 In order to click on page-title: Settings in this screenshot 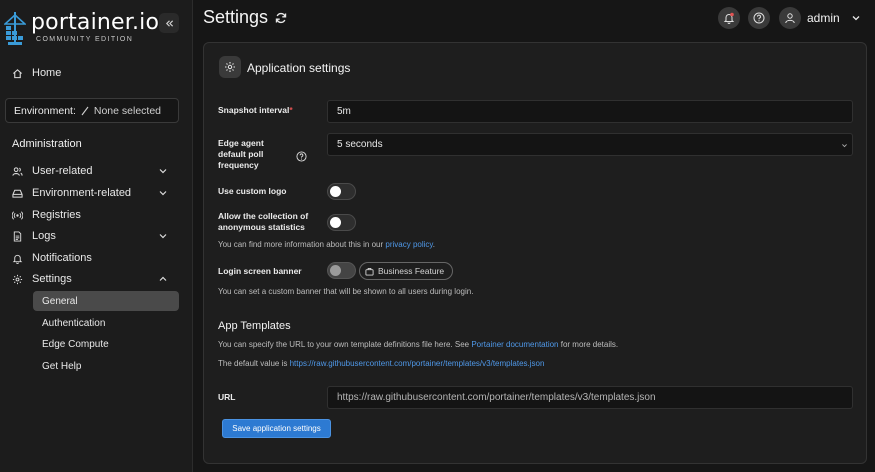, I will do `click(245, 17)`.